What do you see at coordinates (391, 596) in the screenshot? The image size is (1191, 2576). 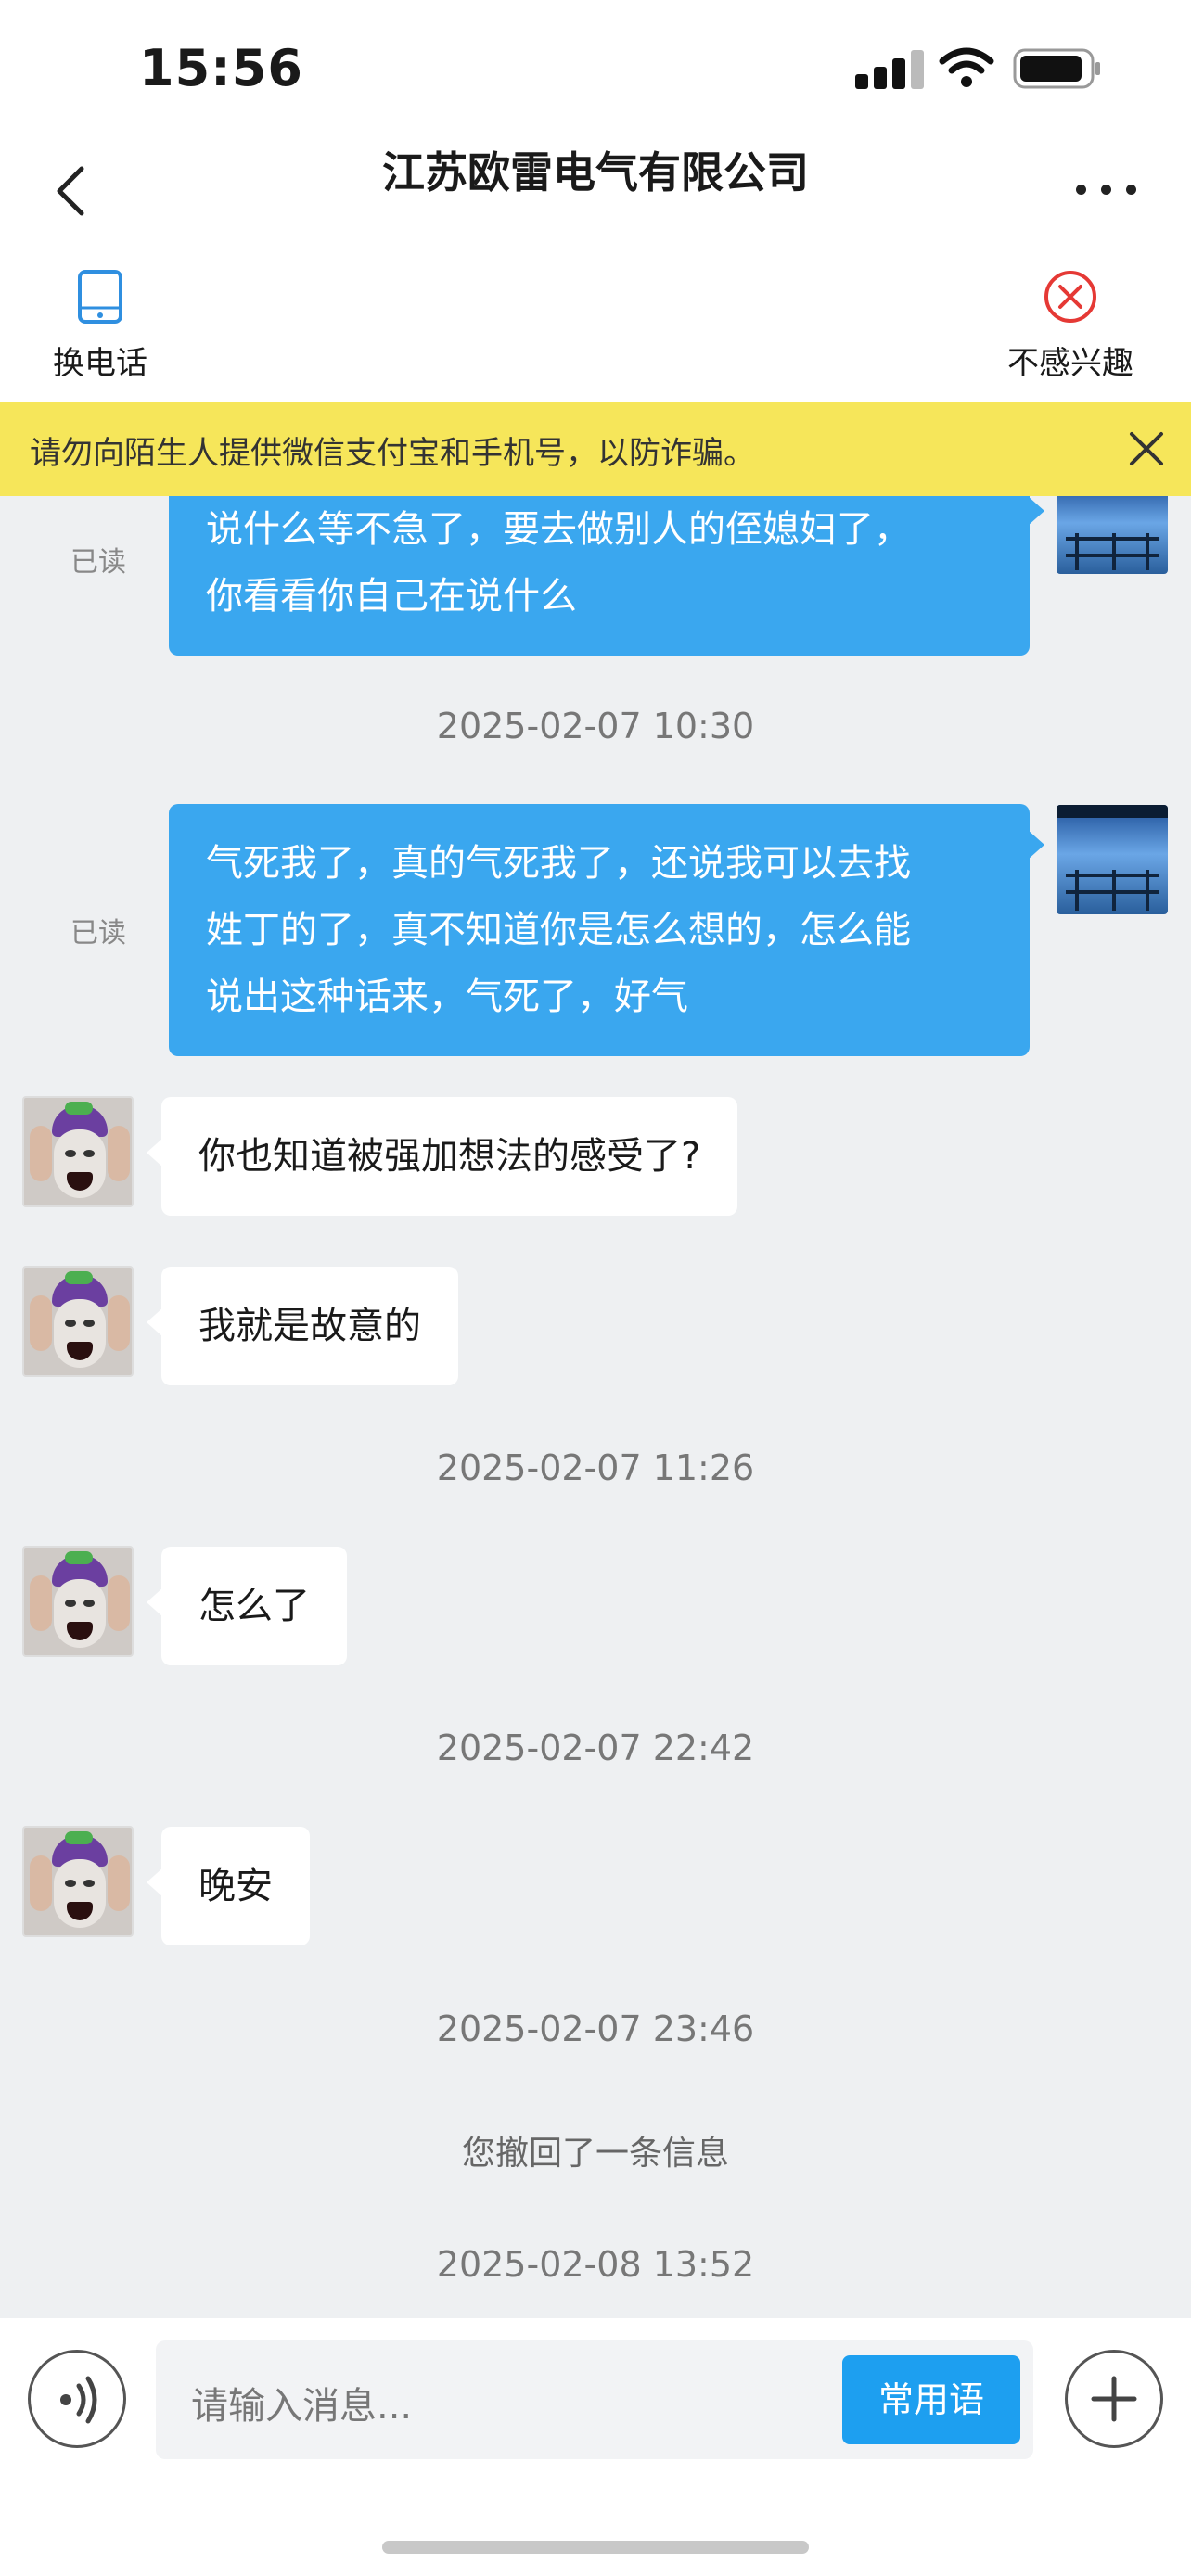 I see `message-line: 你看看你自己在说什么` at bounding box center [391, 596].